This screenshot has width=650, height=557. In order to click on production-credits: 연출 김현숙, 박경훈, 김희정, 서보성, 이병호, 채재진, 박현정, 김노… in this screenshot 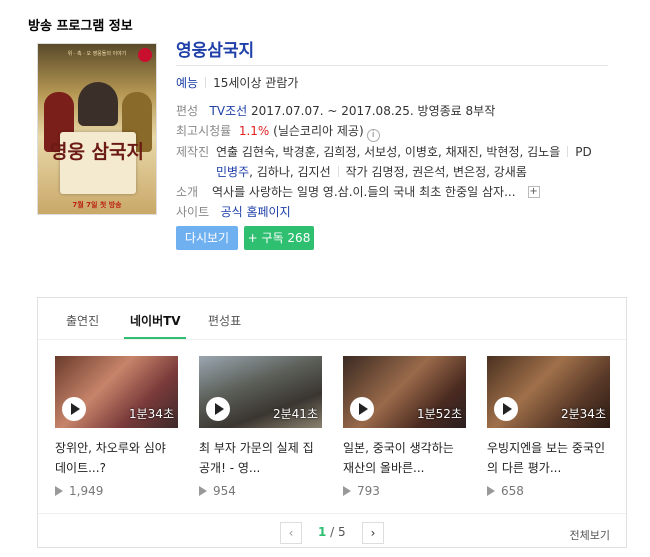, I will do `click(406, 162)`.